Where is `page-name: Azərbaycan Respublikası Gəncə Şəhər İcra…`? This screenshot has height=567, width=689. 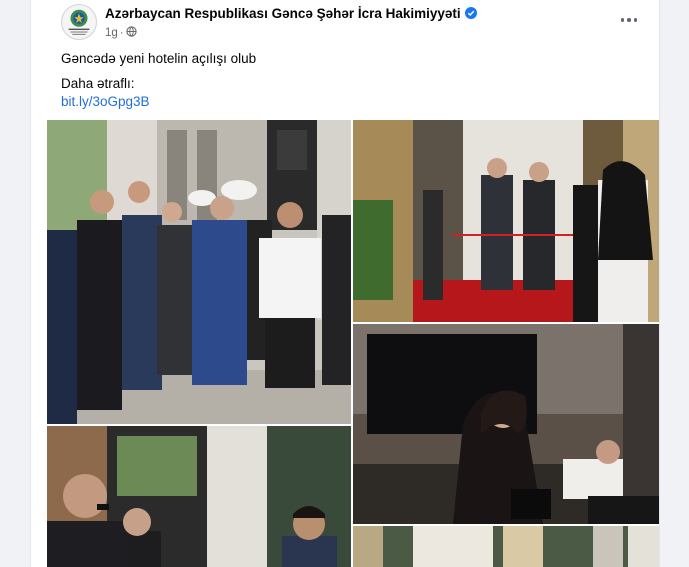
page-name: Azərbaycan Respublikası Gəncə Şəhər İcra… is located at coordinates (283, 13).